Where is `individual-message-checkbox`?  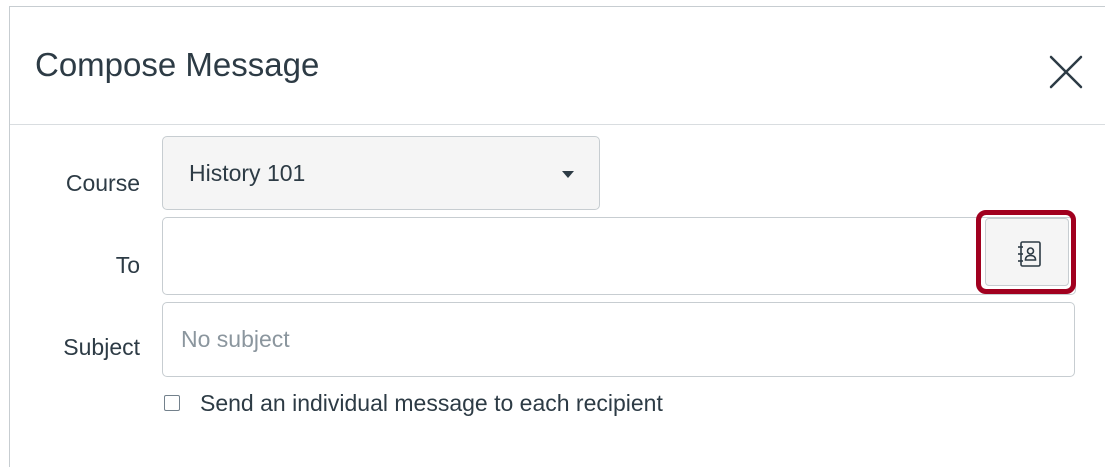
individual-message-checkbox is located at coordinates (172, 403).